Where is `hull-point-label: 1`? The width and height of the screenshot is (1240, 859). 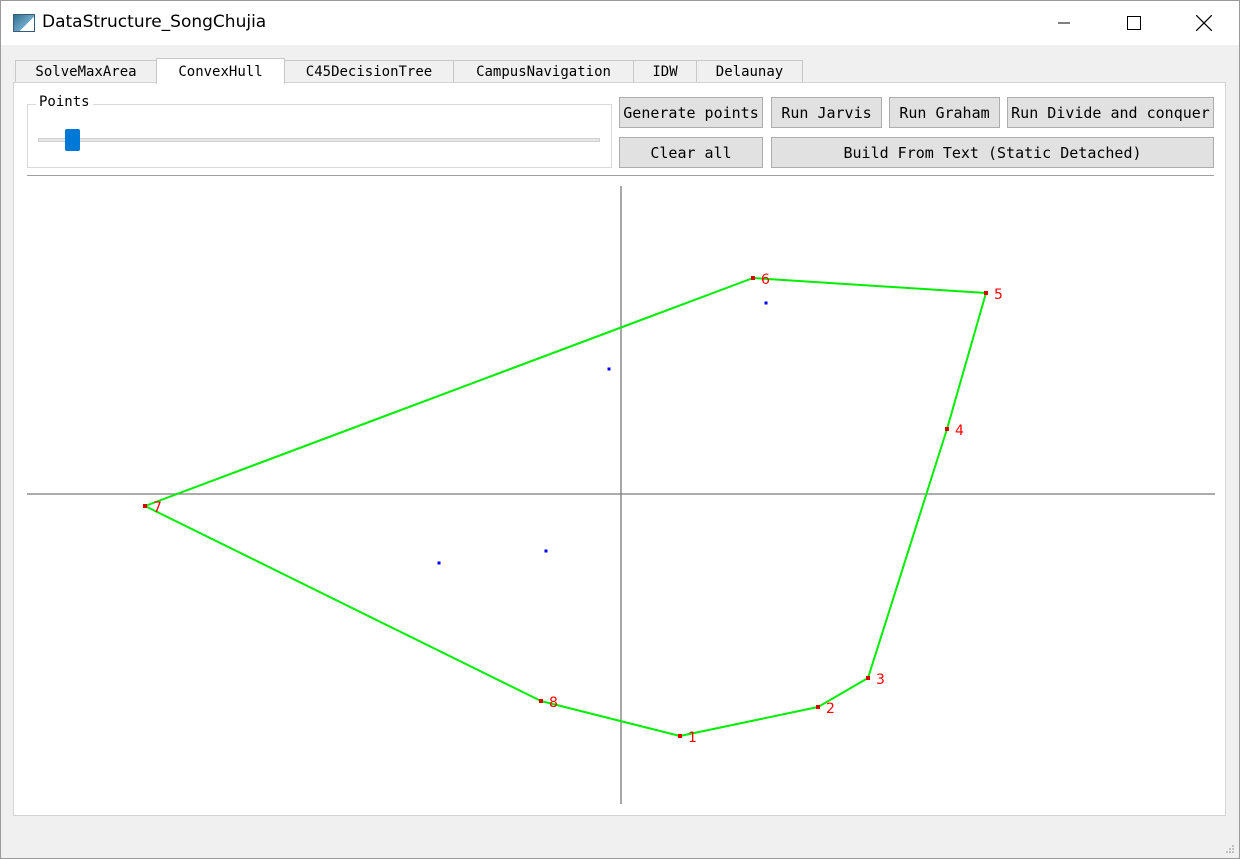
hull-point-label: 1 is located at coordinates (692, 738).